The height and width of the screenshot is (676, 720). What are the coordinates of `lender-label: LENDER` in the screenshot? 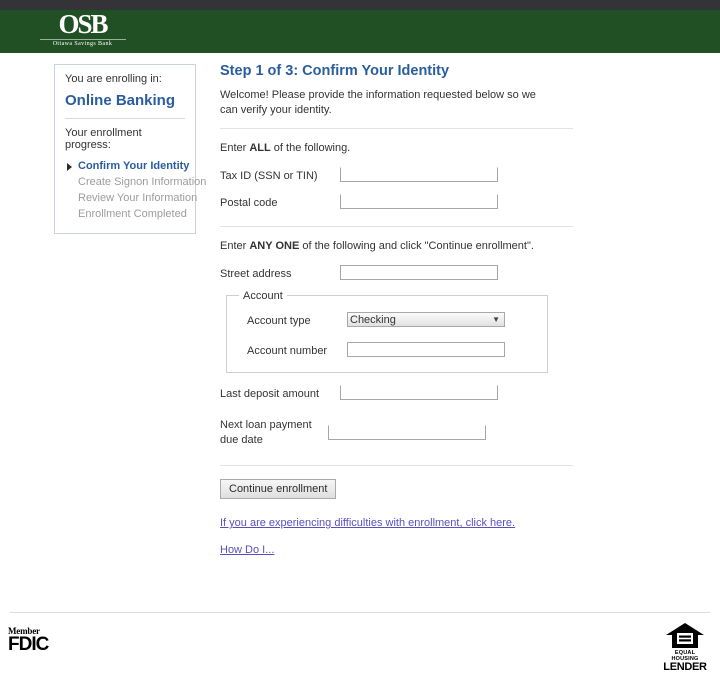 It's located at (685, 667).